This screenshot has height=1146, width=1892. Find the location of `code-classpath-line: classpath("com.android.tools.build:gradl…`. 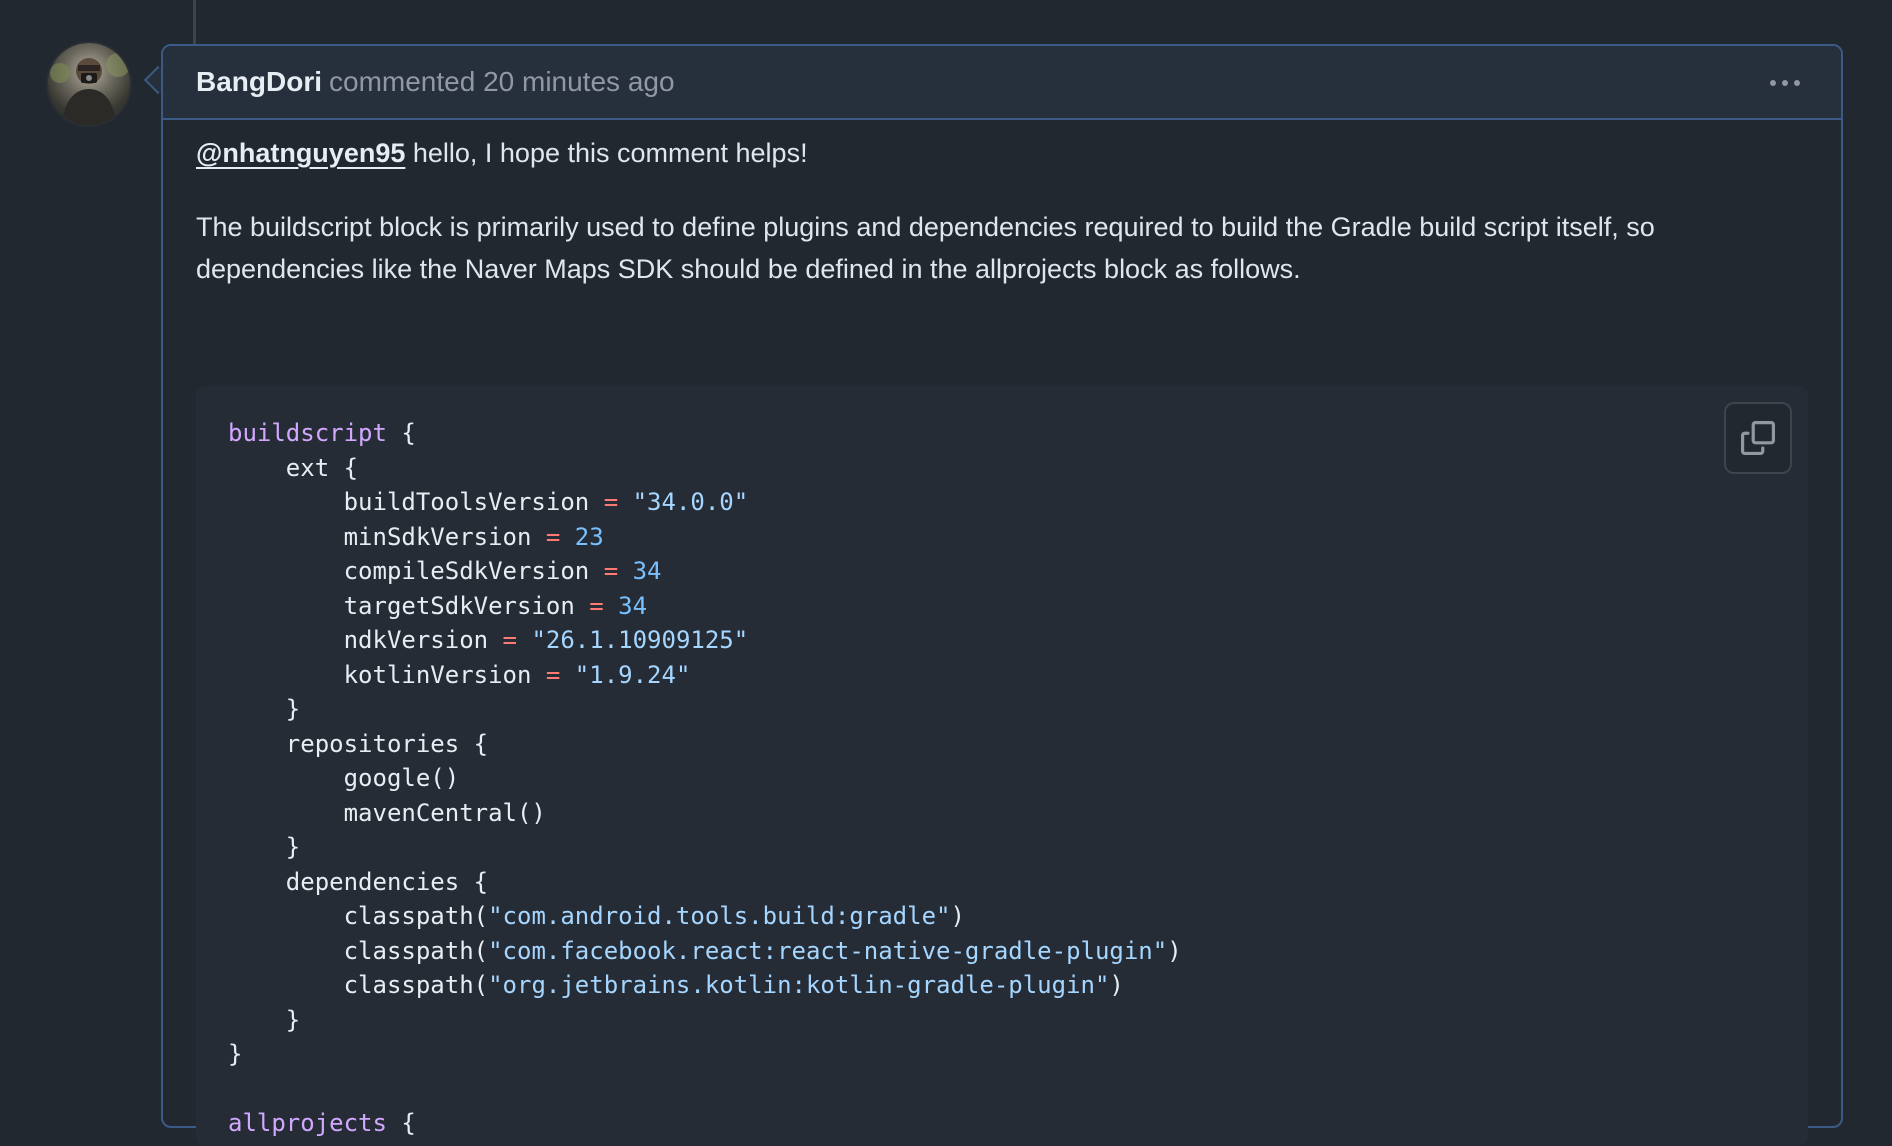

code-classpath-line: classpath("com.android.tools.build:gradl… is located at coordinates (596, 916).